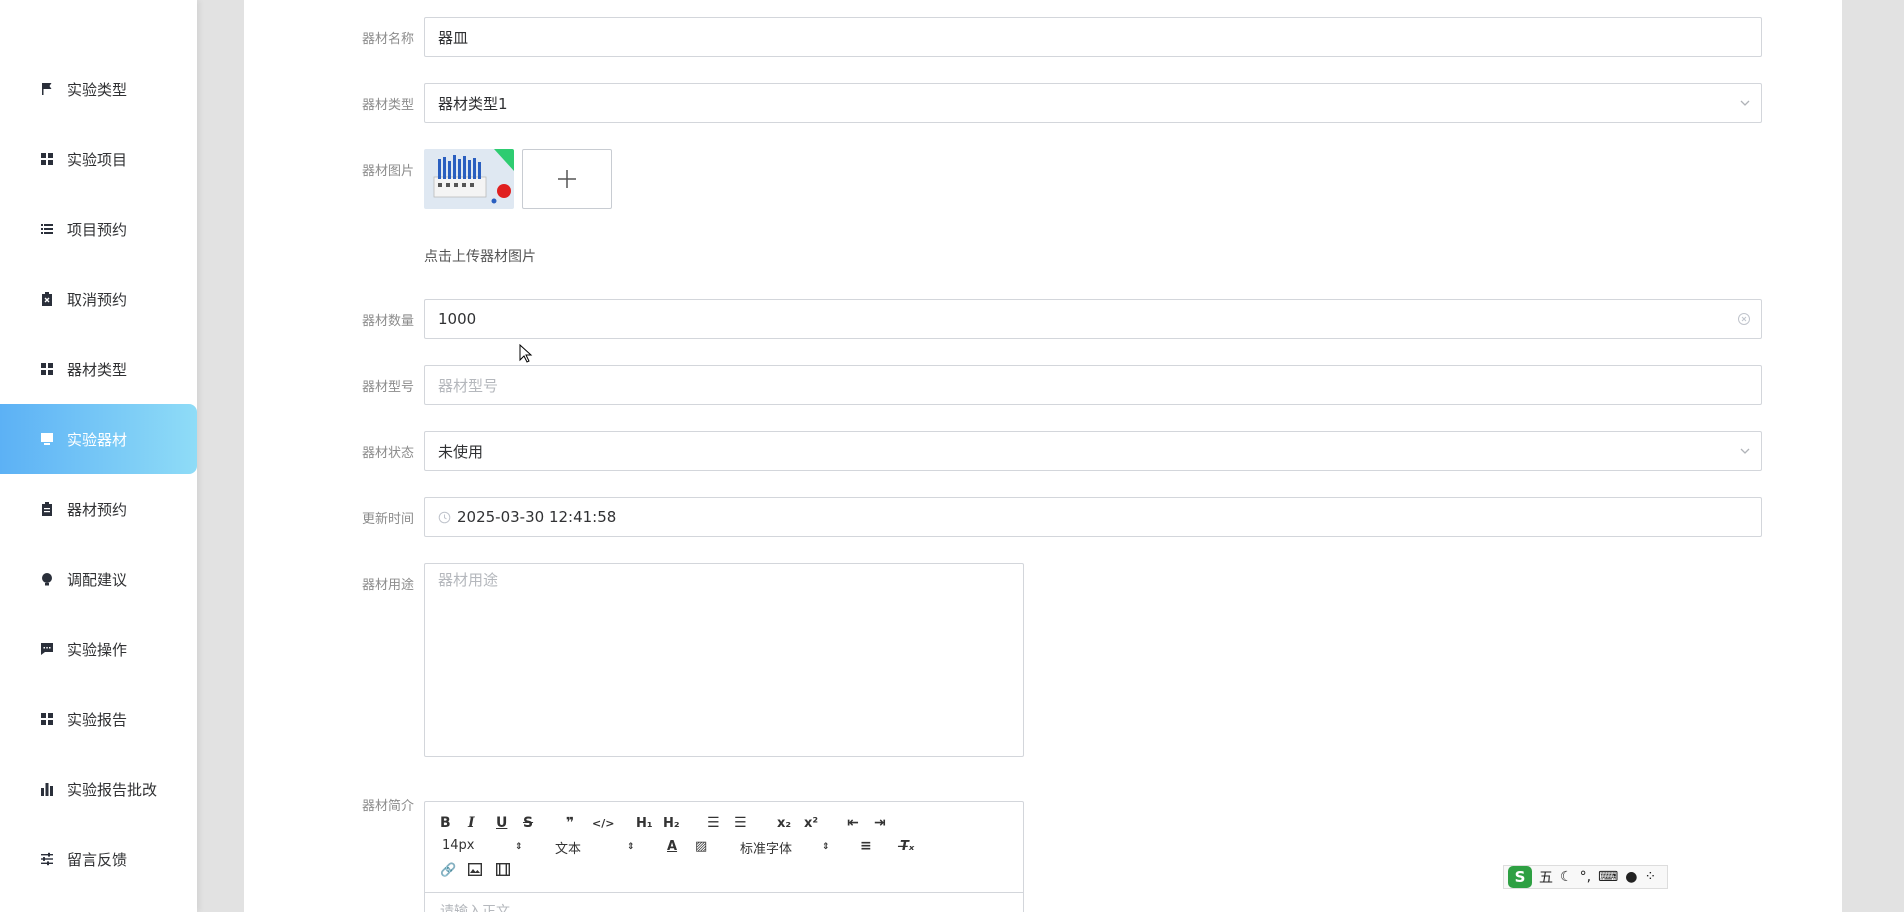  I want to click on quote-icon: ❞, so click(570, 823).